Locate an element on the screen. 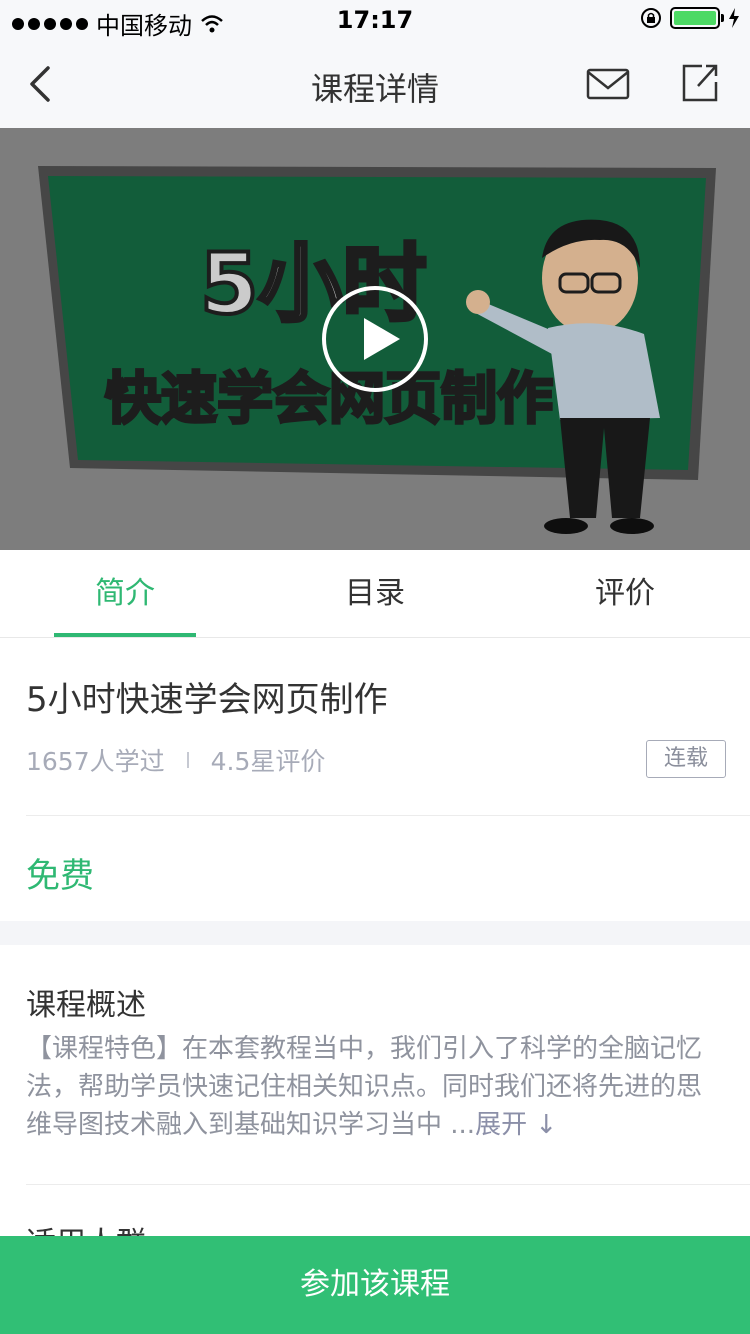 The height and width of the screenshot is (1334, 750). rotation-lock-icon is located at coordinates (651, 18).